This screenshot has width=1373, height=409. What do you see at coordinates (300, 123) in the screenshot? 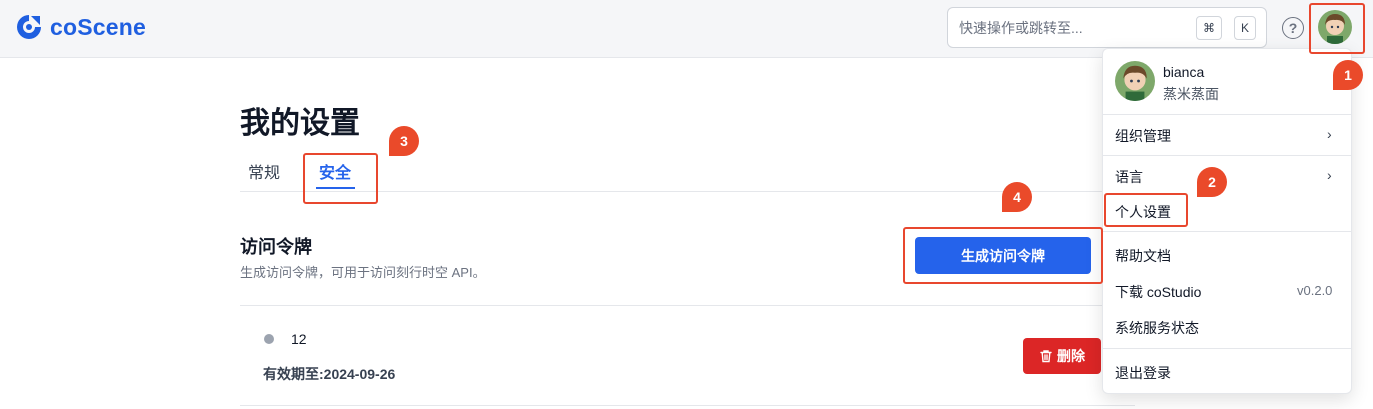
I see `page-title: 我的设置` at bounding box center [300, 123].